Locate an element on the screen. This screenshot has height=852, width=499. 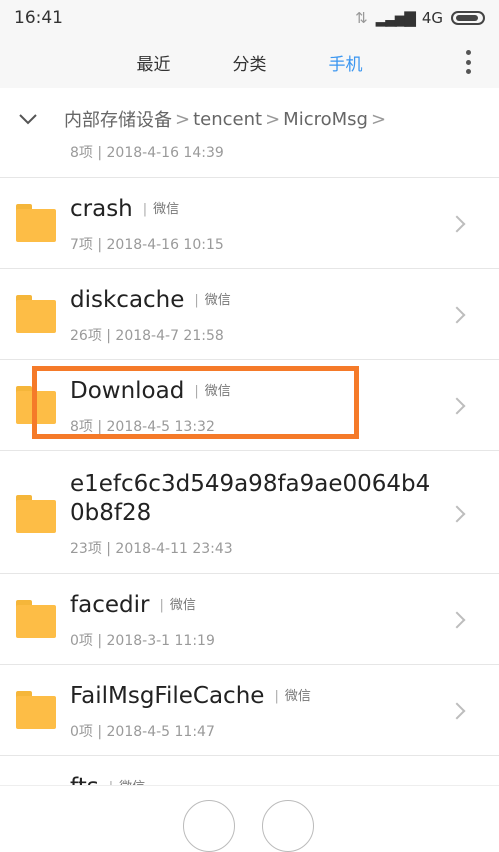
network-type: 4G is located at coordinates (432, 18).